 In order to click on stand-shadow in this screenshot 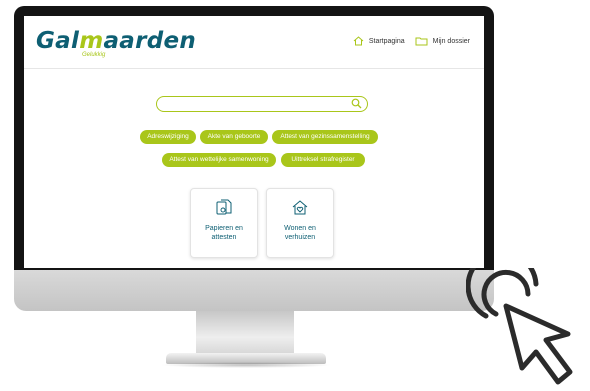, I will do `click(246, 365)`.